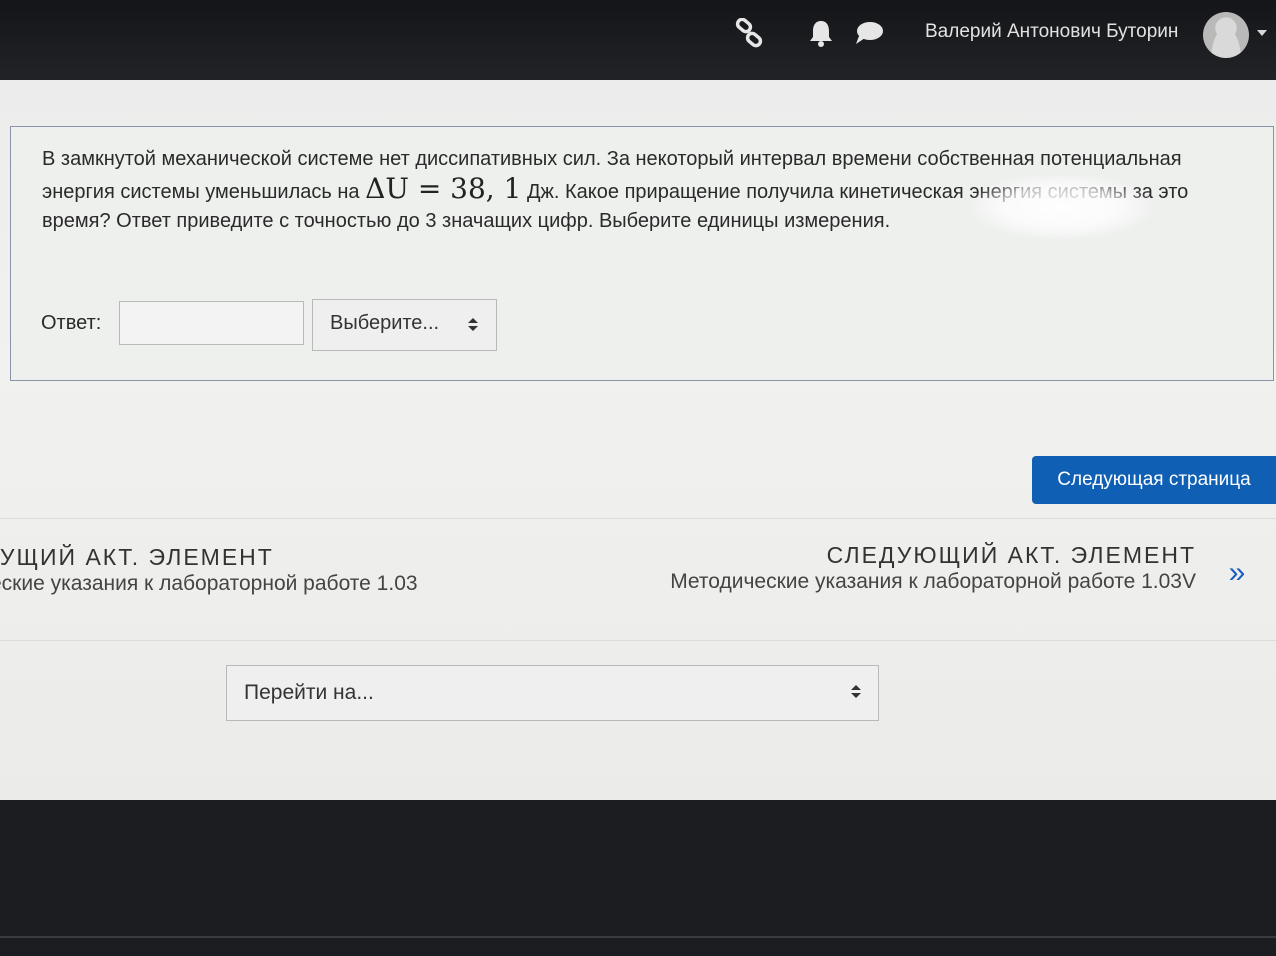  I want to click on bell-icon, so click(821, 33).